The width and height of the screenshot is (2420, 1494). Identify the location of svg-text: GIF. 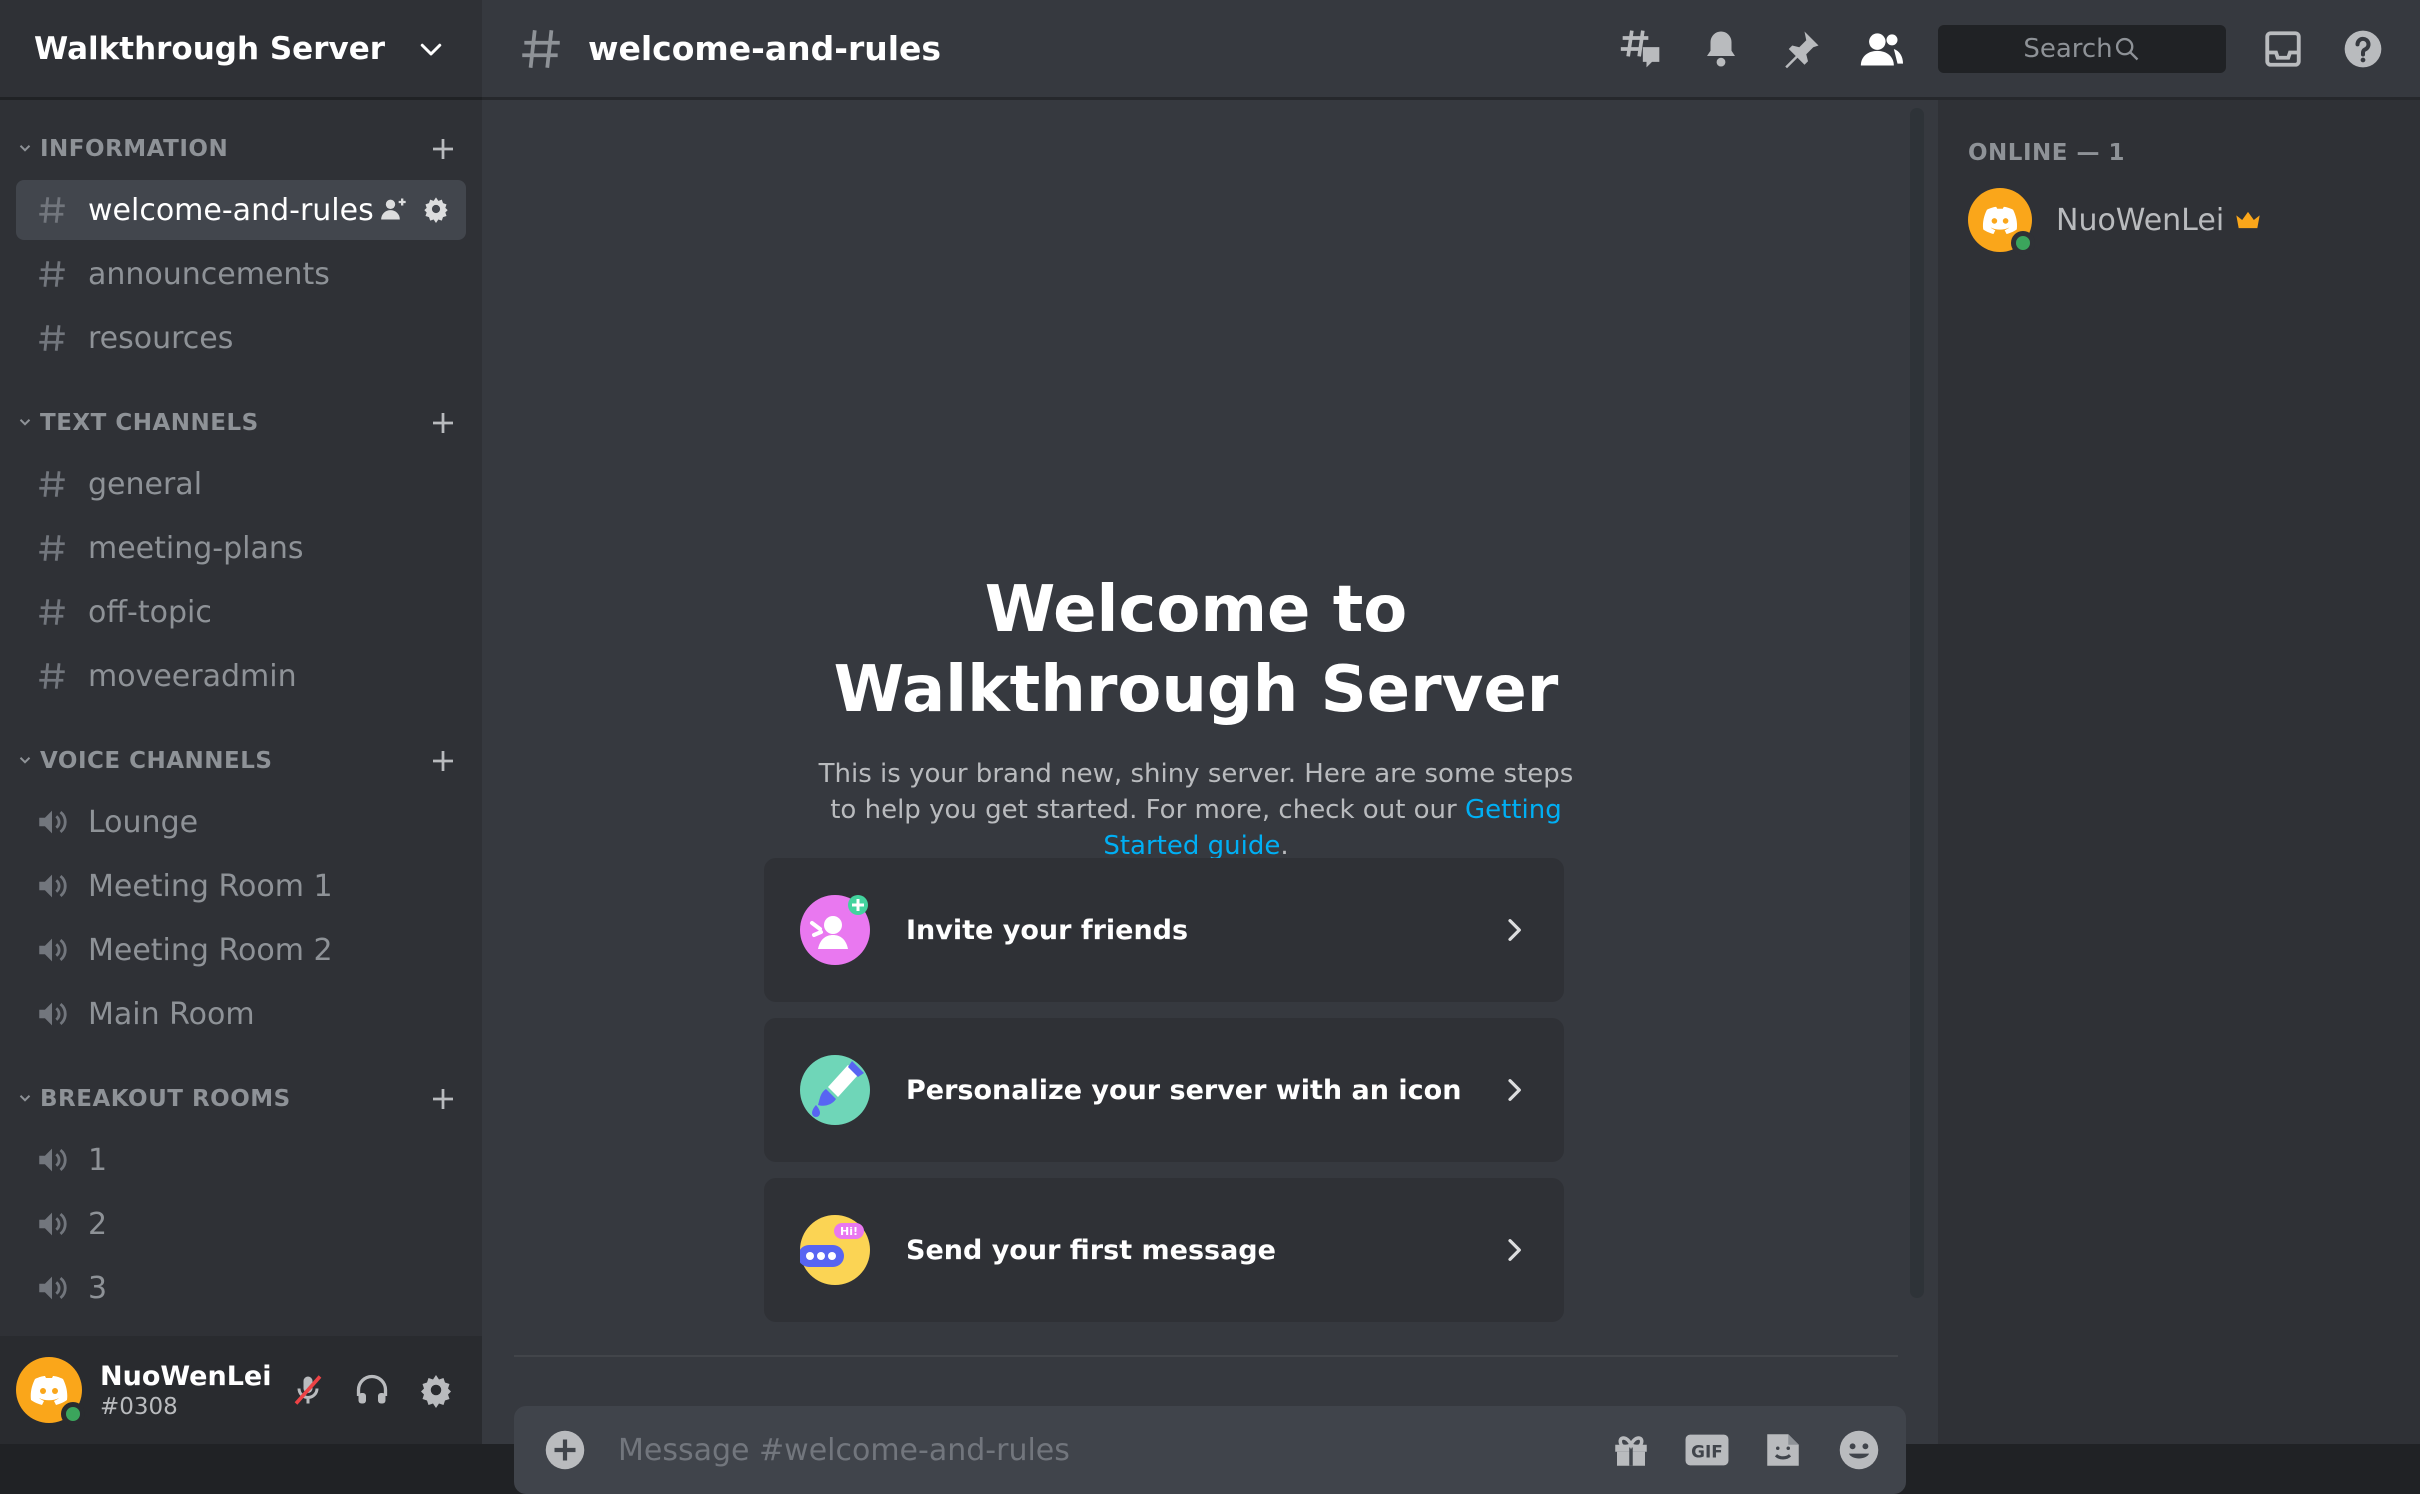
(1707, 1452).